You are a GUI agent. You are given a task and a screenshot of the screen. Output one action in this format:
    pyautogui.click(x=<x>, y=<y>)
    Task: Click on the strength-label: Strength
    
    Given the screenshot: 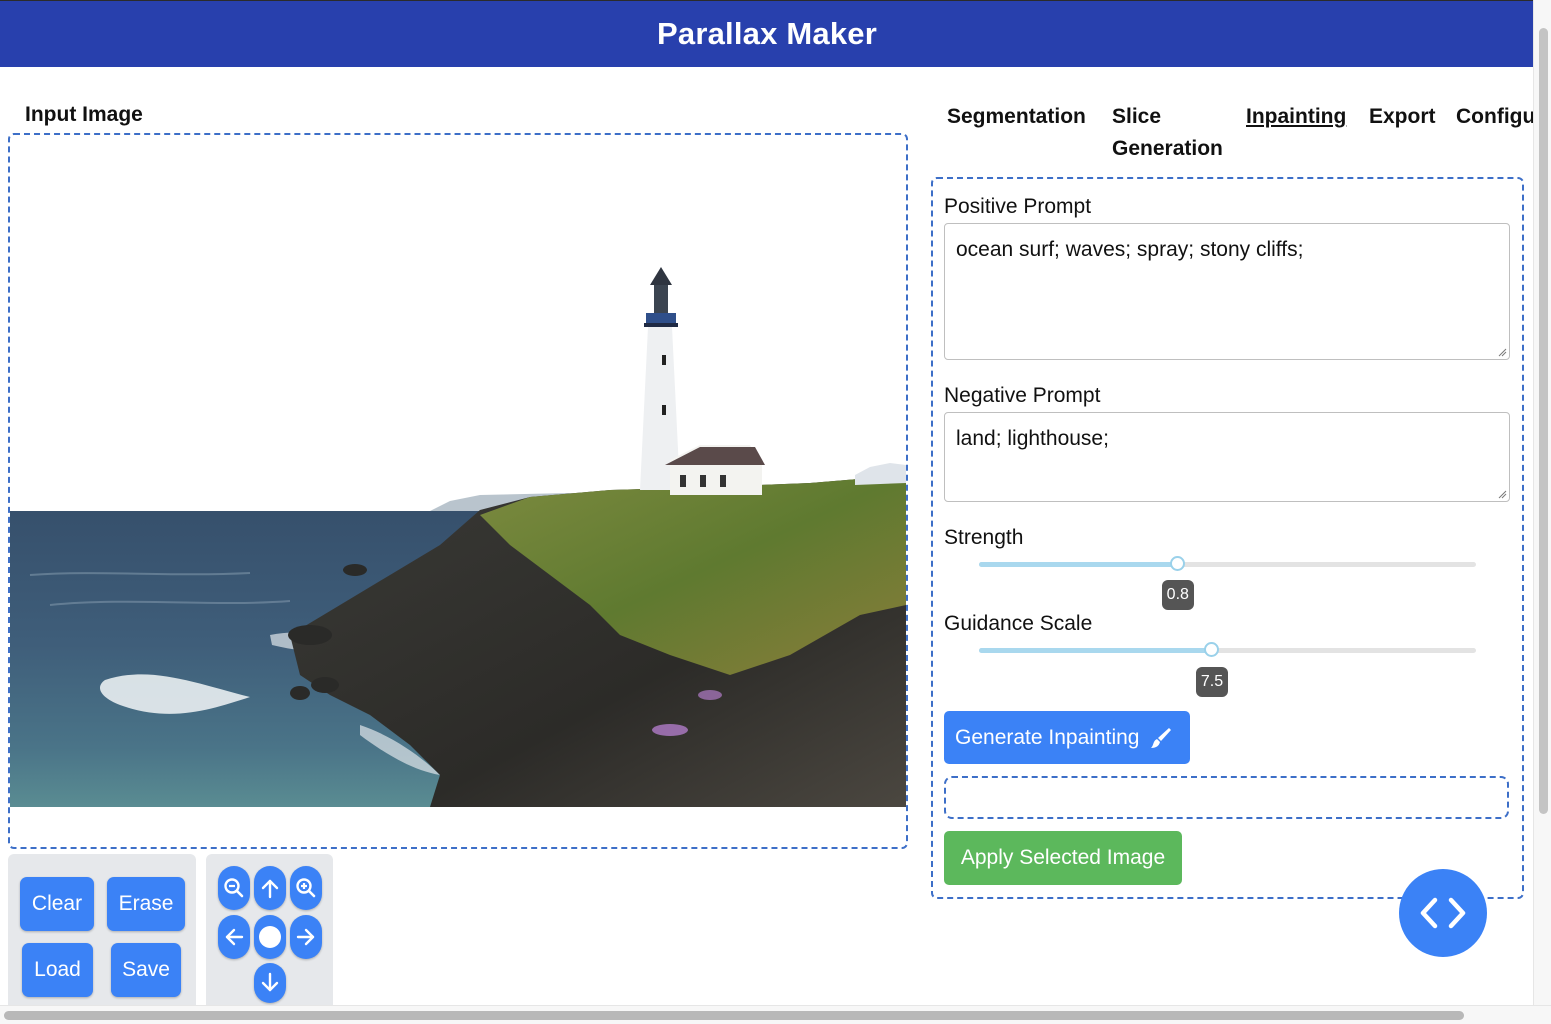 What is the action you would take?
    pyautogui.click(x=984, y=537)
    